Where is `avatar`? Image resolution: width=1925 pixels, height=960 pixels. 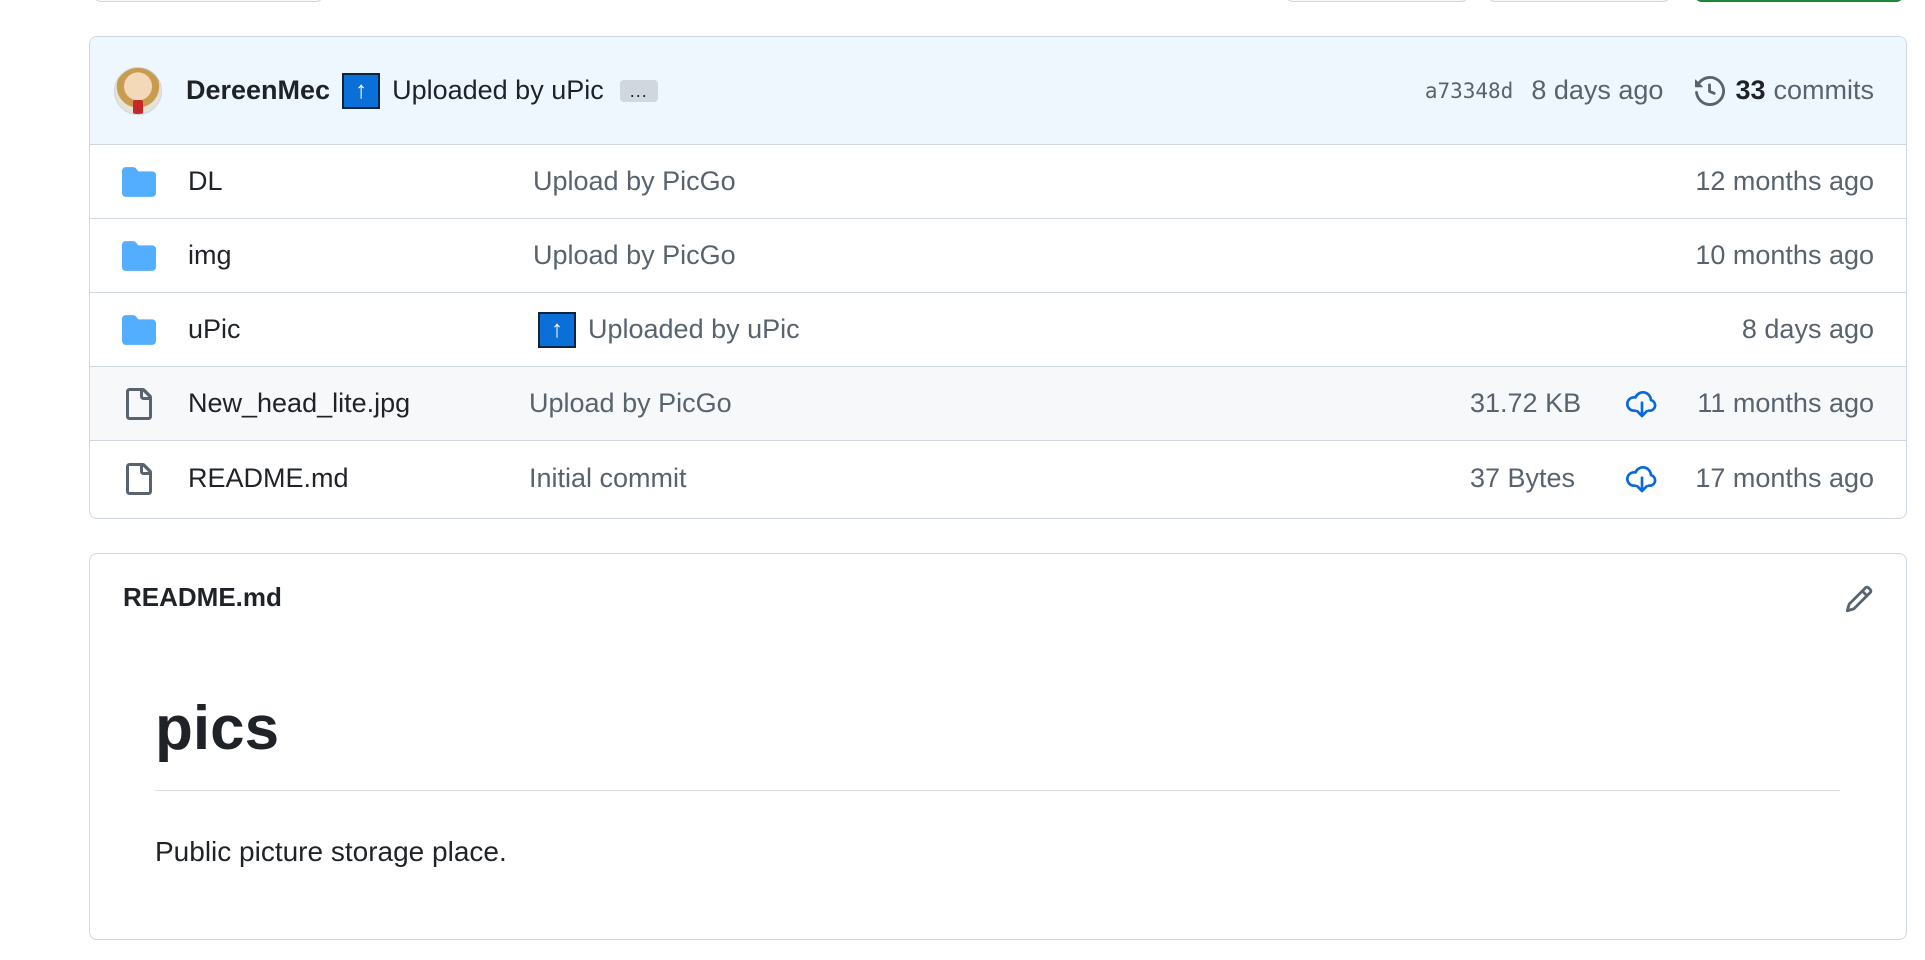 avatar is located at coordinates (138, 90).